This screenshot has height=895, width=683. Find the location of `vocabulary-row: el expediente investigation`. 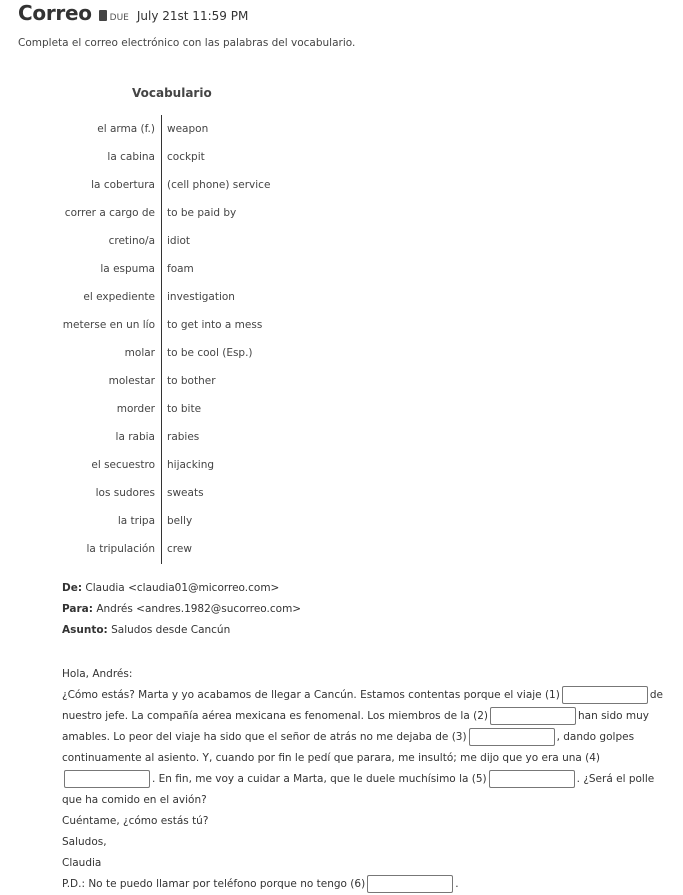

vocabulary-row: el expediente investigation is located at coordinates (170, 297).